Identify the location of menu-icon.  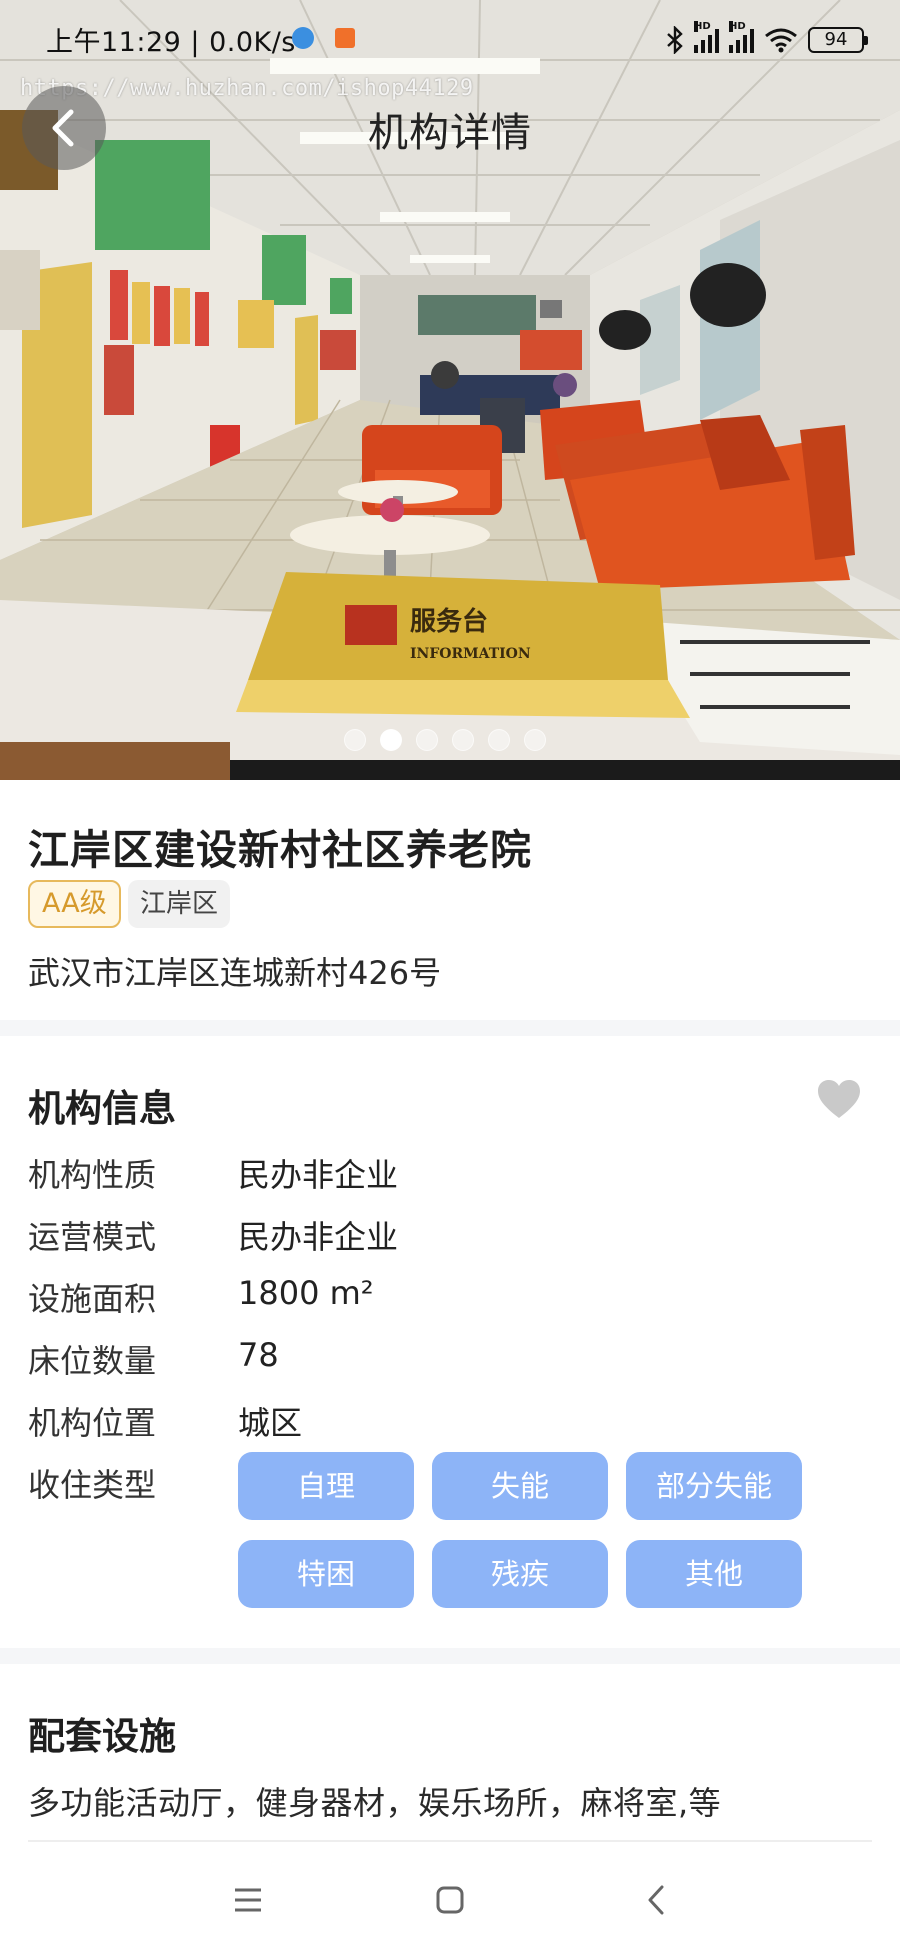
(248, 1900).